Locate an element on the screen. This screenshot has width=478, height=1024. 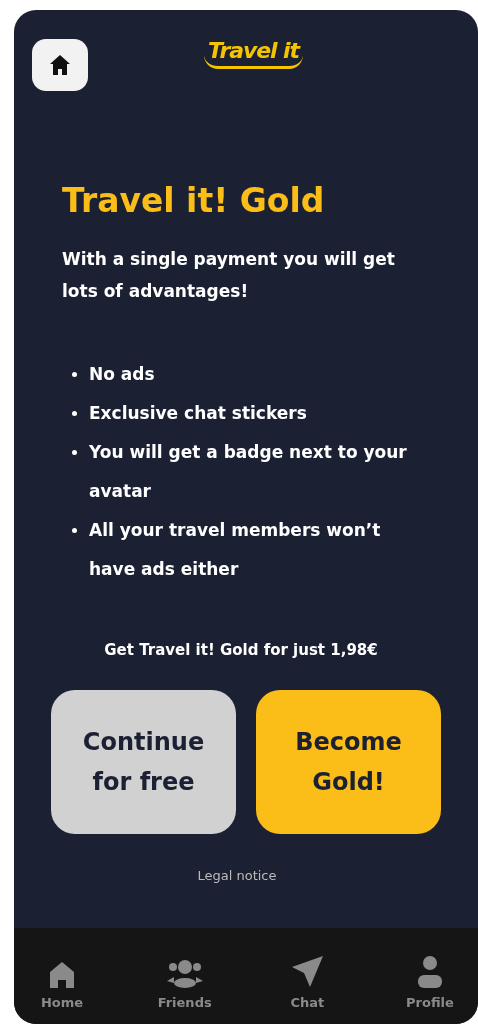
paper-plane-icon is located at coordinates (307, 971).